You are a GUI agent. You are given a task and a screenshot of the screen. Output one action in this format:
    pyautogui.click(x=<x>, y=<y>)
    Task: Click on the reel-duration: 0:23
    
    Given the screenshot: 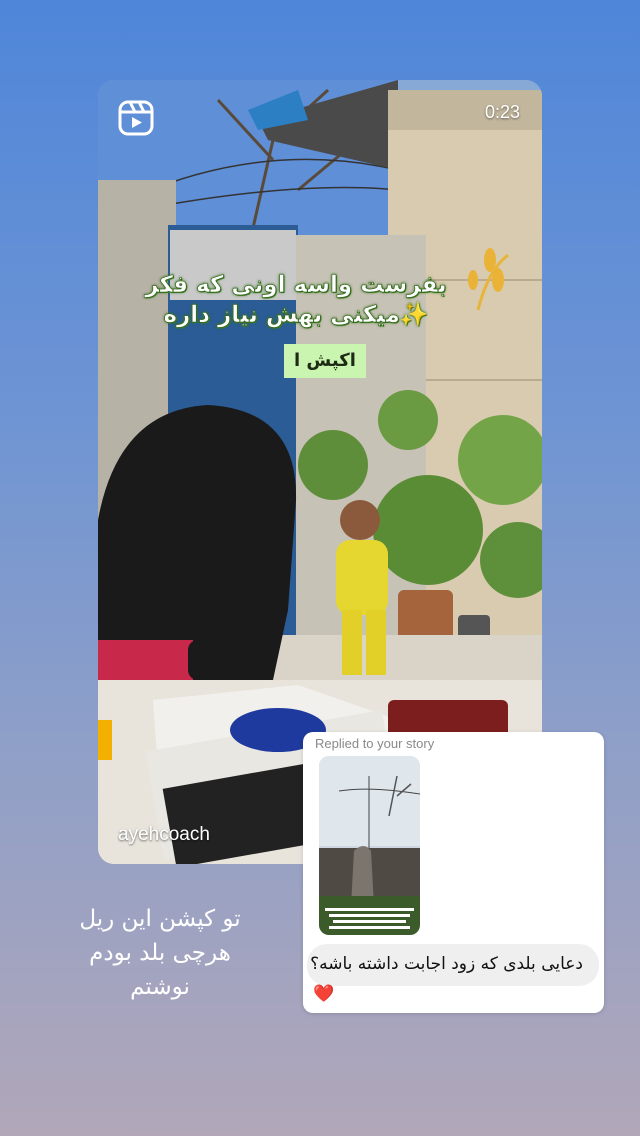 What is the action you would take?
    pyautogui.click(x=502, y=112)
    